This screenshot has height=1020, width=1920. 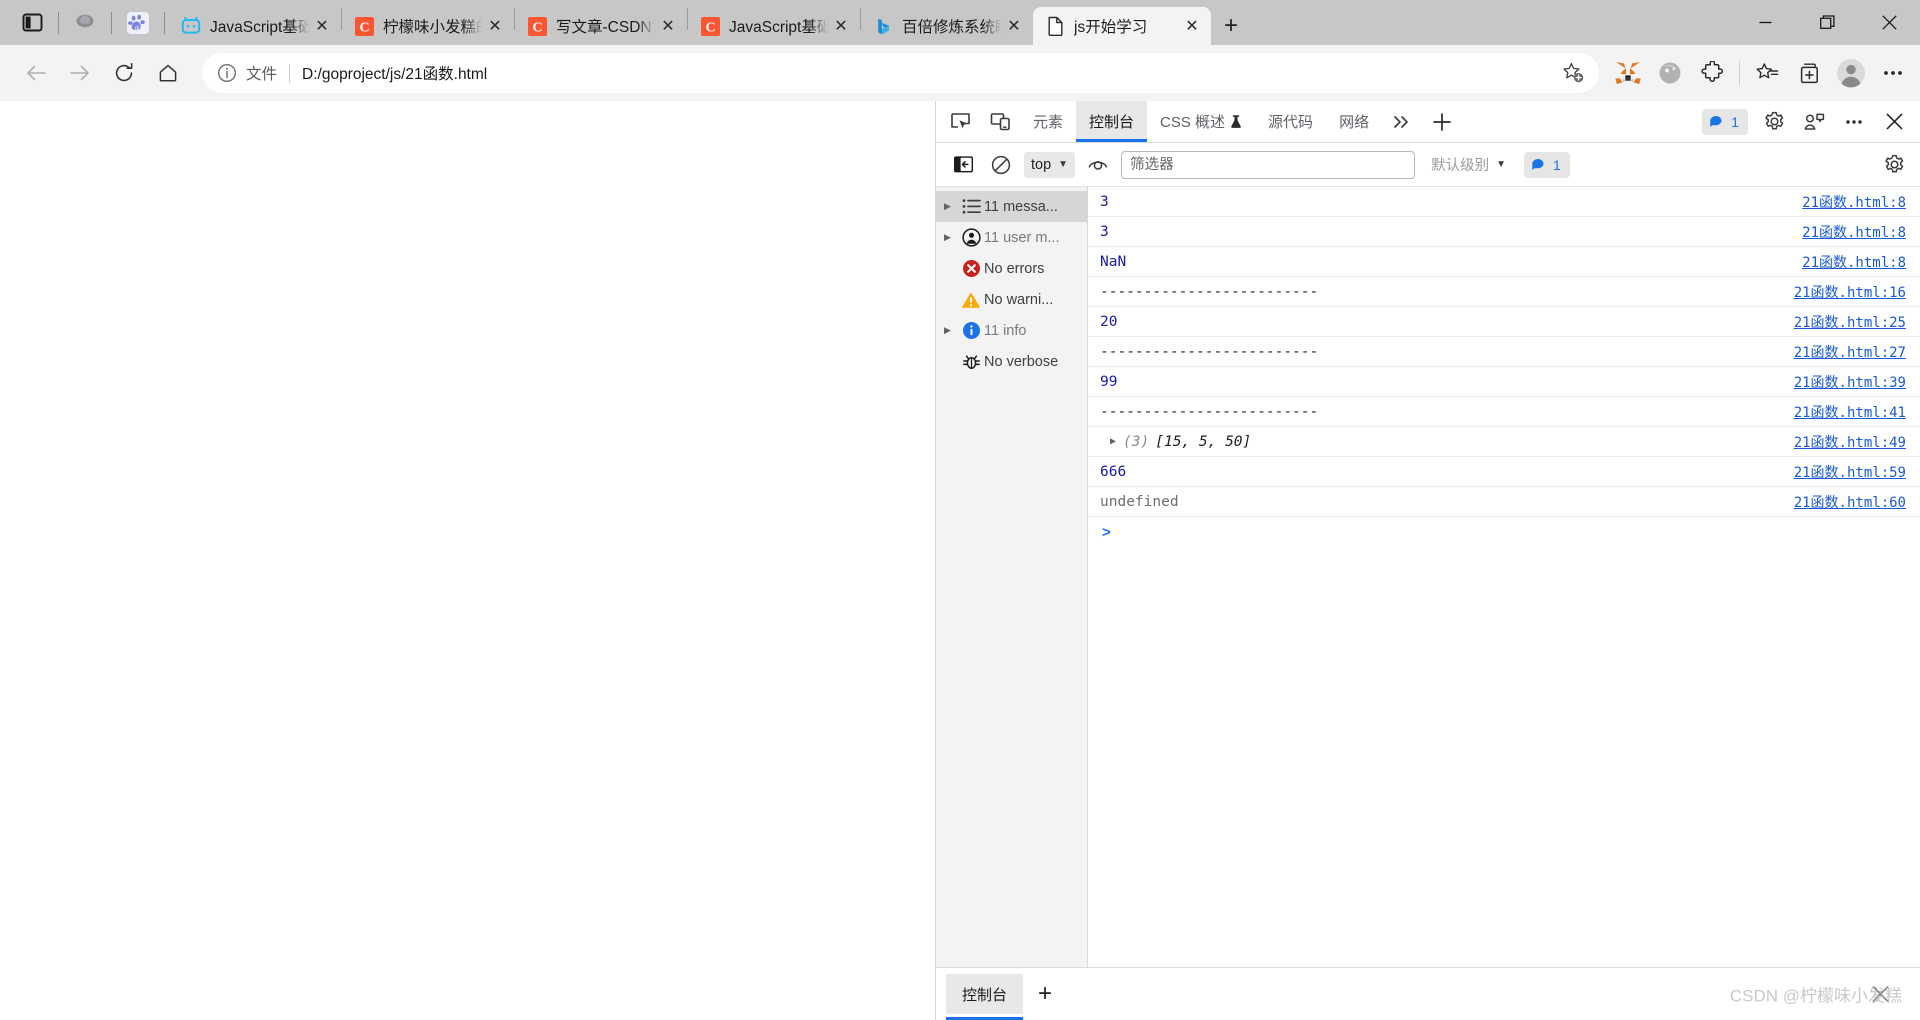 I want to click on close-button, so click(x=1889, y=22).